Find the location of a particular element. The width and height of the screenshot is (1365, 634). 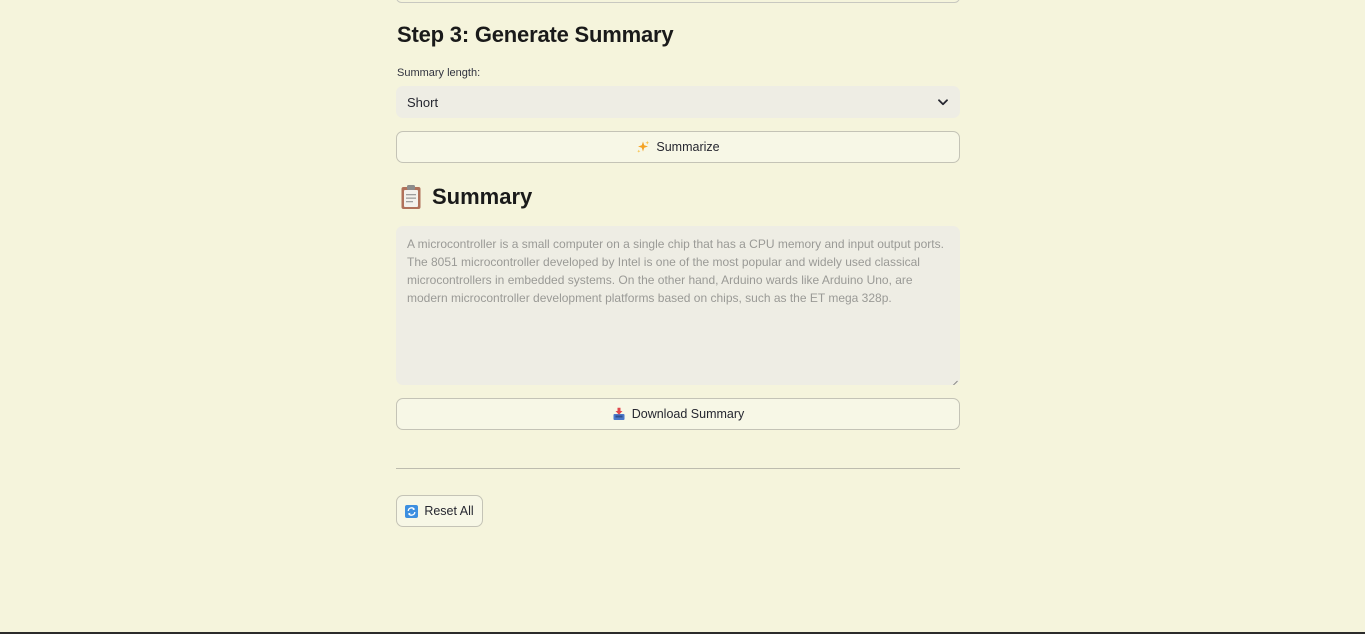

section-divider is located at coordinates (678, 468).